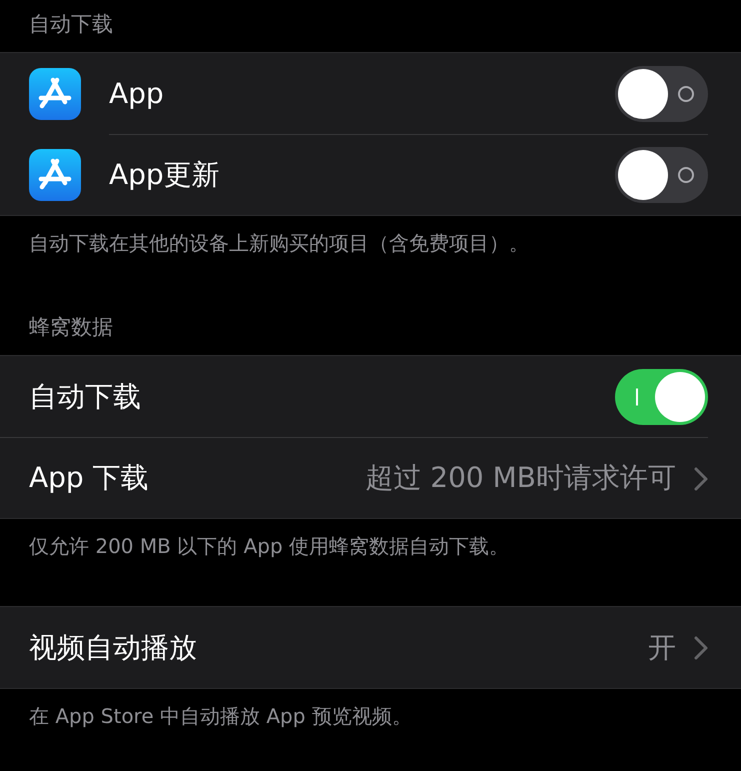  What do you see at coordinates (220, 716) in the screenshot?
I see `section-footer: 在 App Store 中自动播放 App 预览视频。` at bounding box center [220, 716].